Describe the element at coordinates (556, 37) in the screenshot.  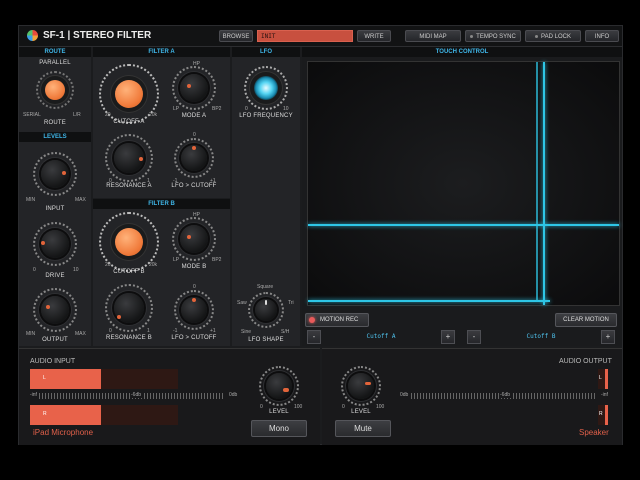
I see `pad-lock-label: PAD LOCK` at that location.